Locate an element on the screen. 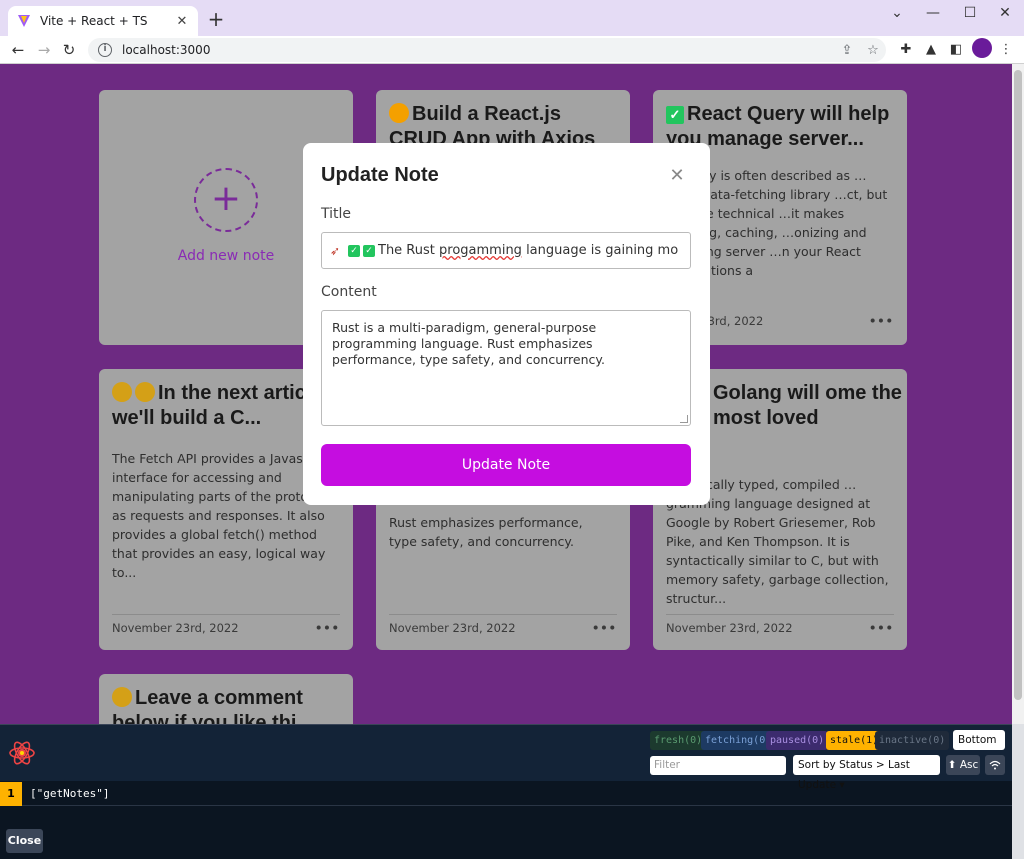 The image size is (1024, 859). url-text: localhost:3000 is located at coordinates (478, 50).